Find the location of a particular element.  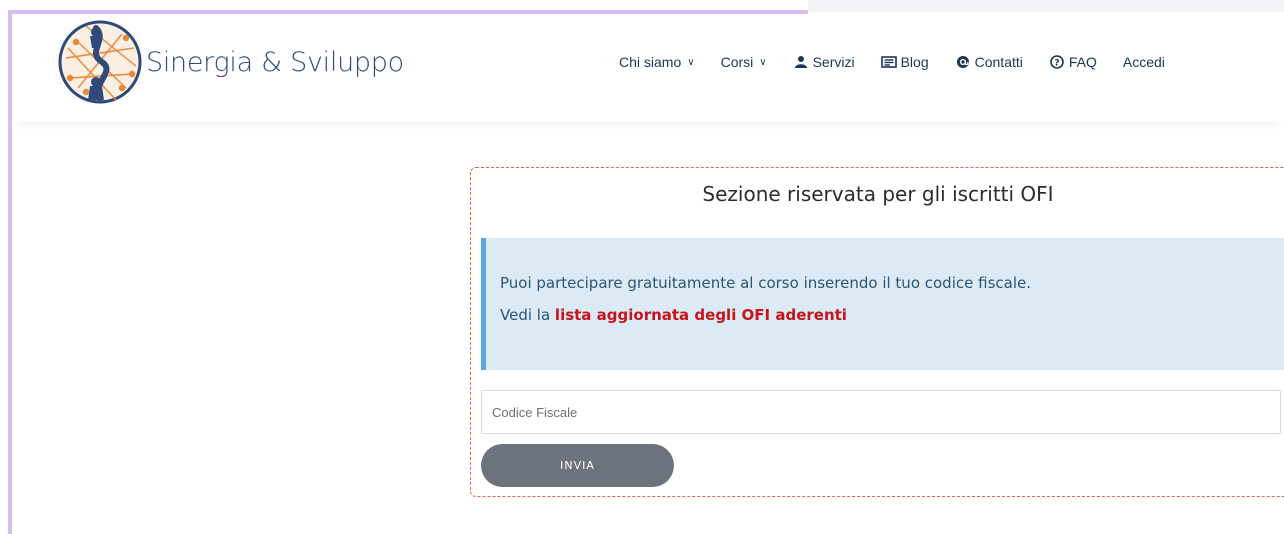

user-service-icon is located at coordinates (801, 62).